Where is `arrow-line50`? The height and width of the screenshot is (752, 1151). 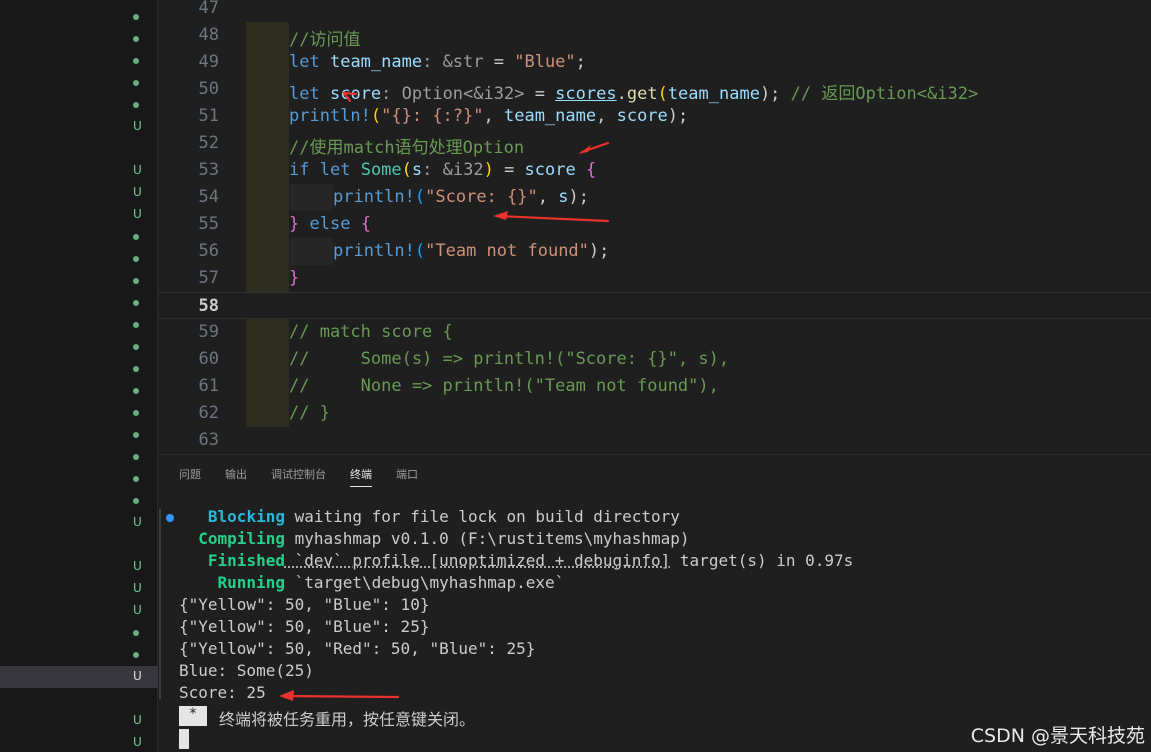
arrow-line50 is located at coordinates (349, 97).